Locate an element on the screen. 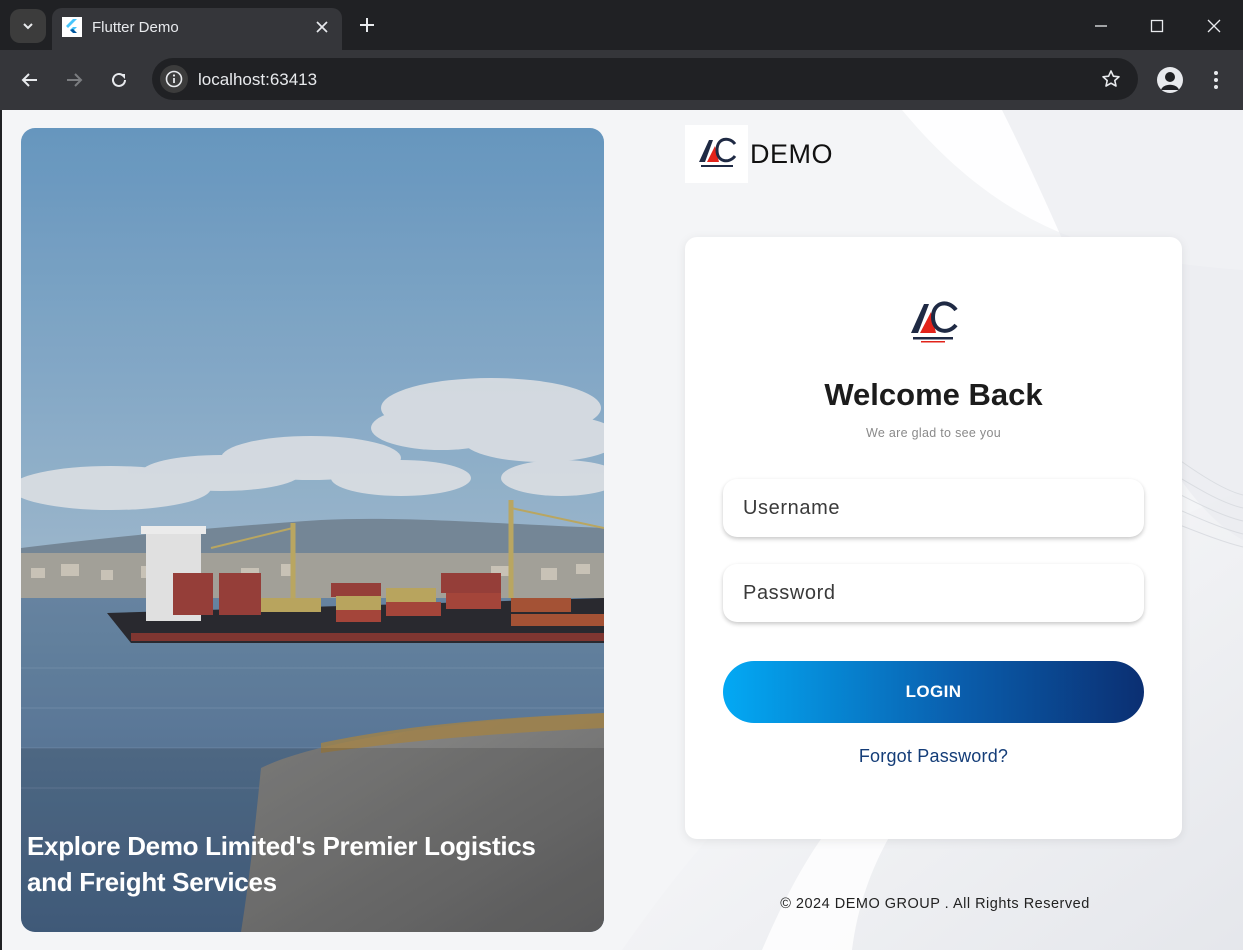 This screenshot has height=950, width=1243. minimize-icon is located at coordinates (1101, 26).